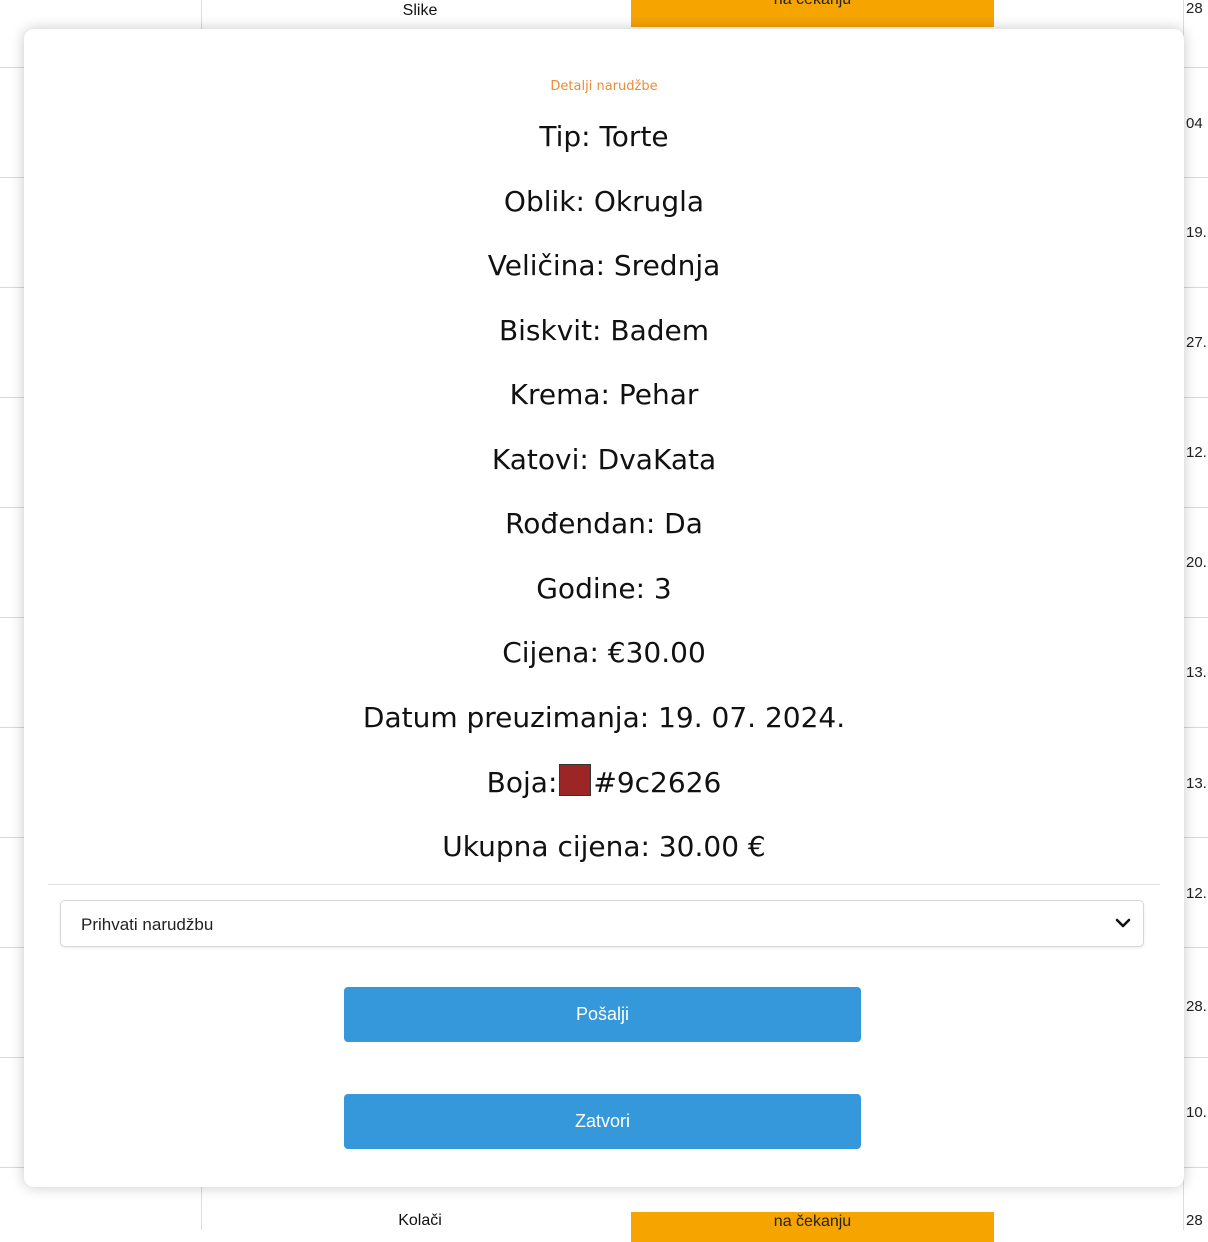  Describe the element at coordinates (420, 10) in the screenshot. I see `table-cell-type: Slike` at that location.